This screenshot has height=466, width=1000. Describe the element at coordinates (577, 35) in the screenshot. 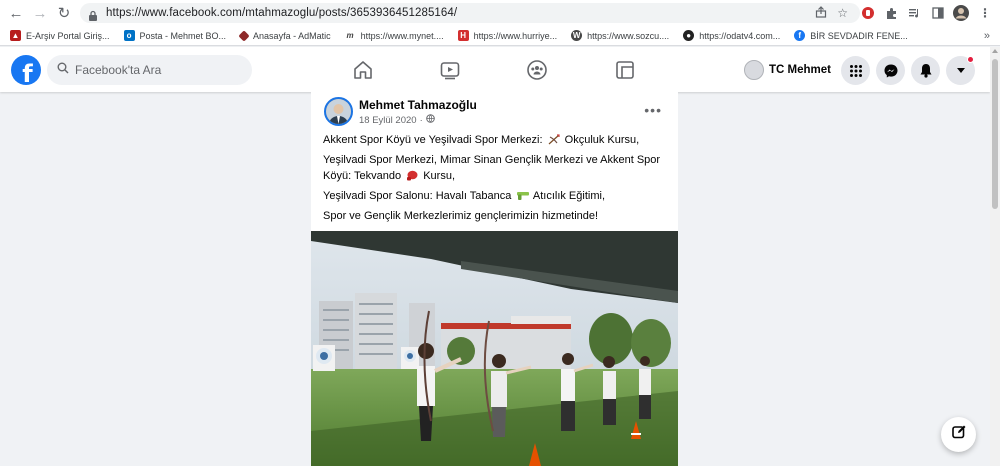

I see `wordpress-favicon: W` at that location.